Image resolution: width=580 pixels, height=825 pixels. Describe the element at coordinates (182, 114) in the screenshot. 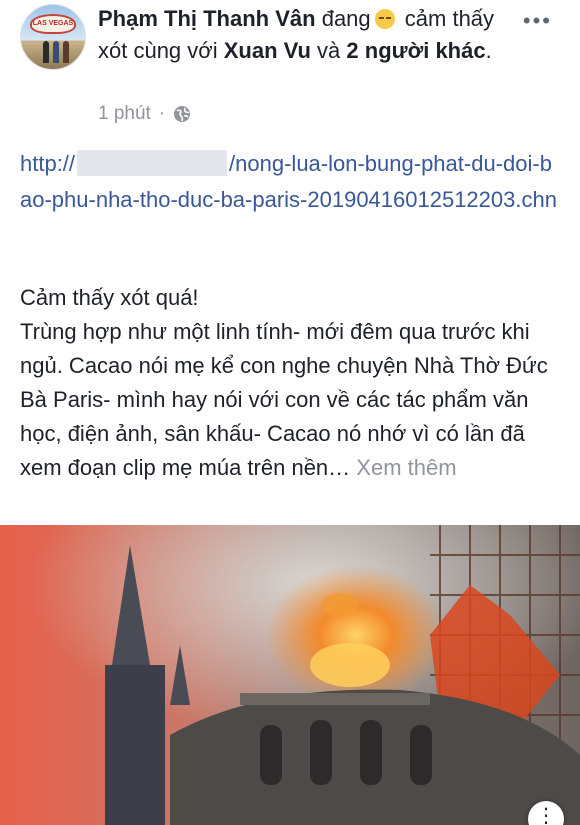

I see `globe-icon` at that location.